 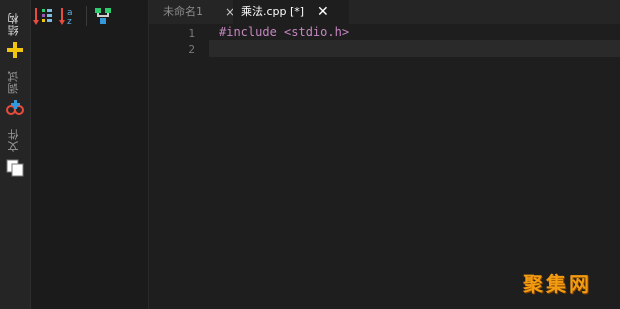 I want to click on line-number: 1, so click(x=191, y=33).